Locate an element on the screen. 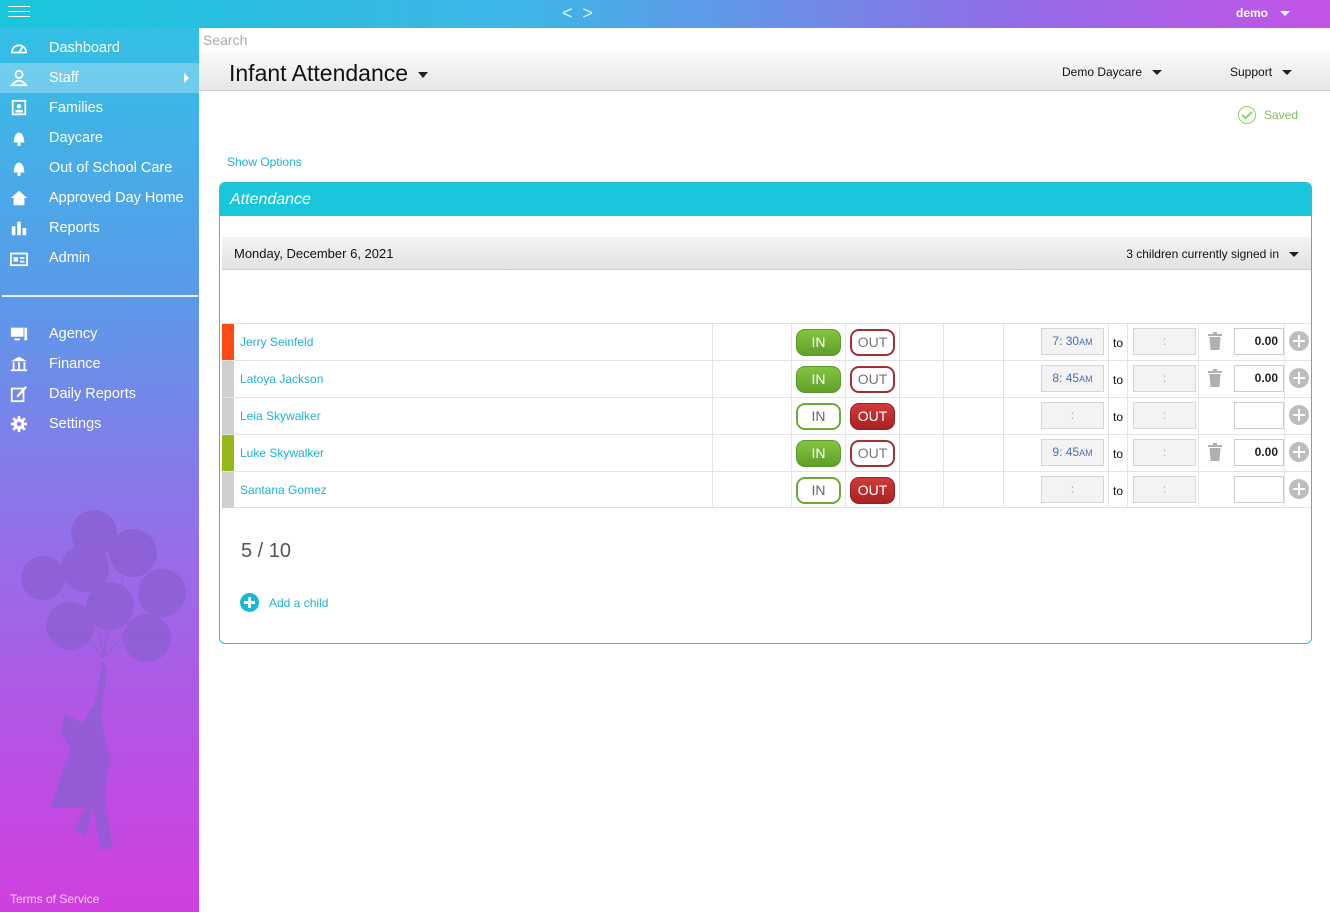 The image size is (1330, 912). sidebar-item-label: Finance is located at coordinates (75, 364).